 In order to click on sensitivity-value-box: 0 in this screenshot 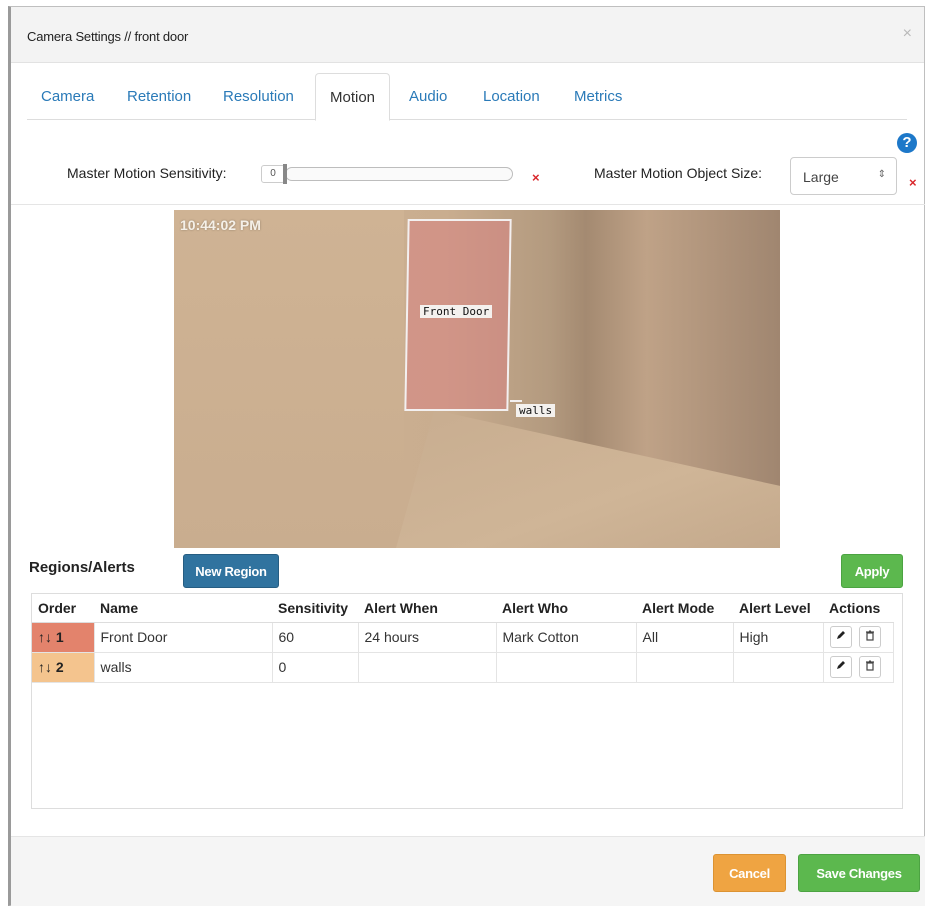, I will do `click(273, 174)`.